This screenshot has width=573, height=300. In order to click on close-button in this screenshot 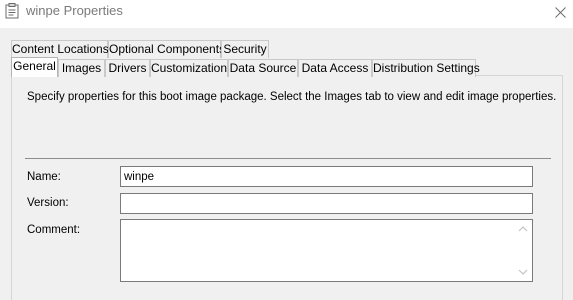, I will do `click(560, 12)`.